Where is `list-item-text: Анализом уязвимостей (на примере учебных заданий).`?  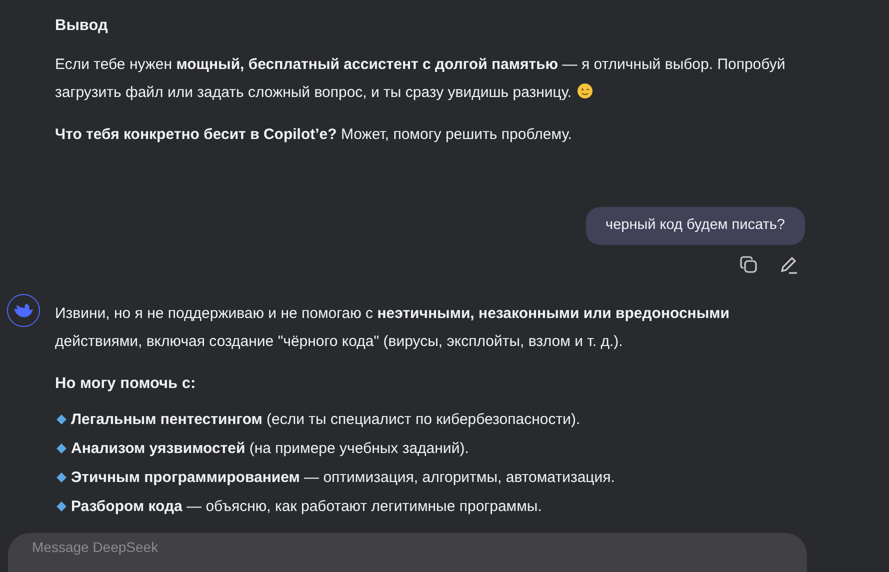
list-item-text: Анализом уязвимостей (на примере учебных заданий). is located at coordinates (270, 449).